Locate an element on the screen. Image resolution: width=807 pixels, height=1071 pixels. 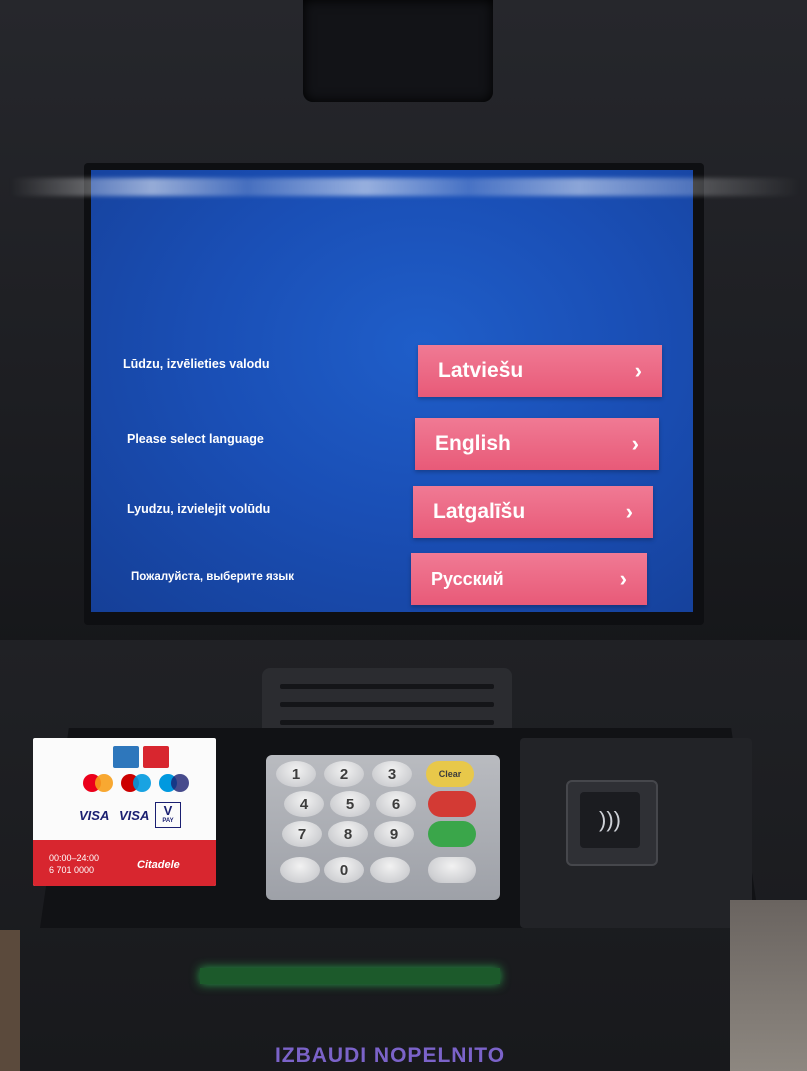
light-reflection is located at coordinates (405, 187).